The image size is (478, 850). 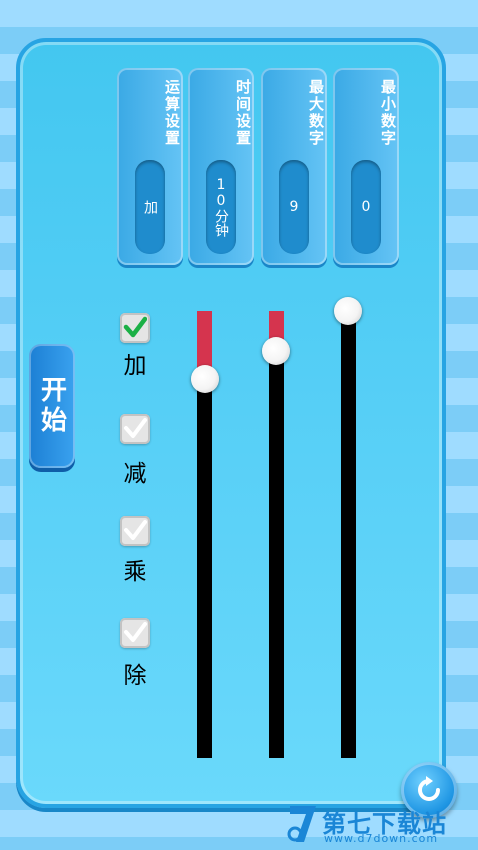 I want to click on setting-operation-value: 加, so click(x=150, y=207).